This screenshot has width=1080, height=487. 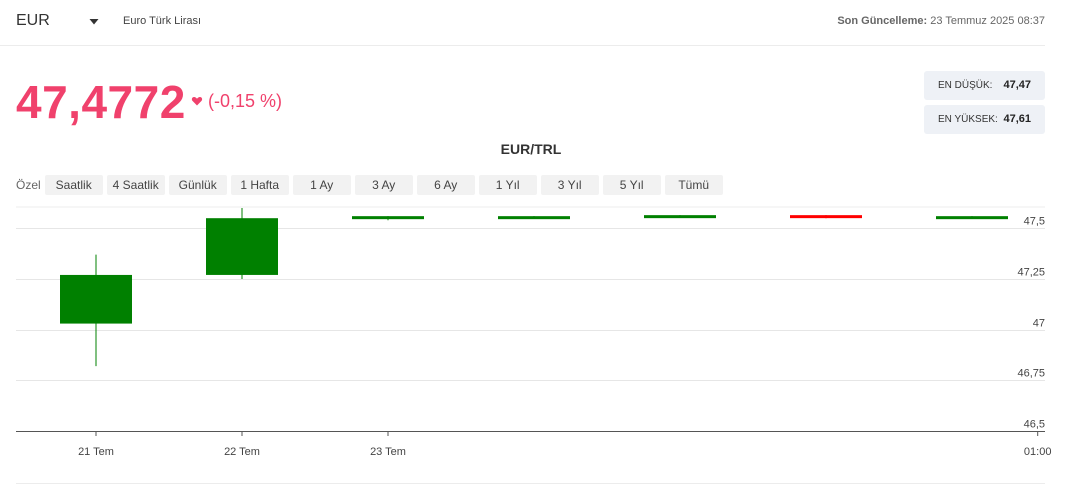 What do you see at coordinates (968, 119) in the screenshot?
I see `daily-high-label: EN YÜKSEK:` at bounding box center [968, 119].